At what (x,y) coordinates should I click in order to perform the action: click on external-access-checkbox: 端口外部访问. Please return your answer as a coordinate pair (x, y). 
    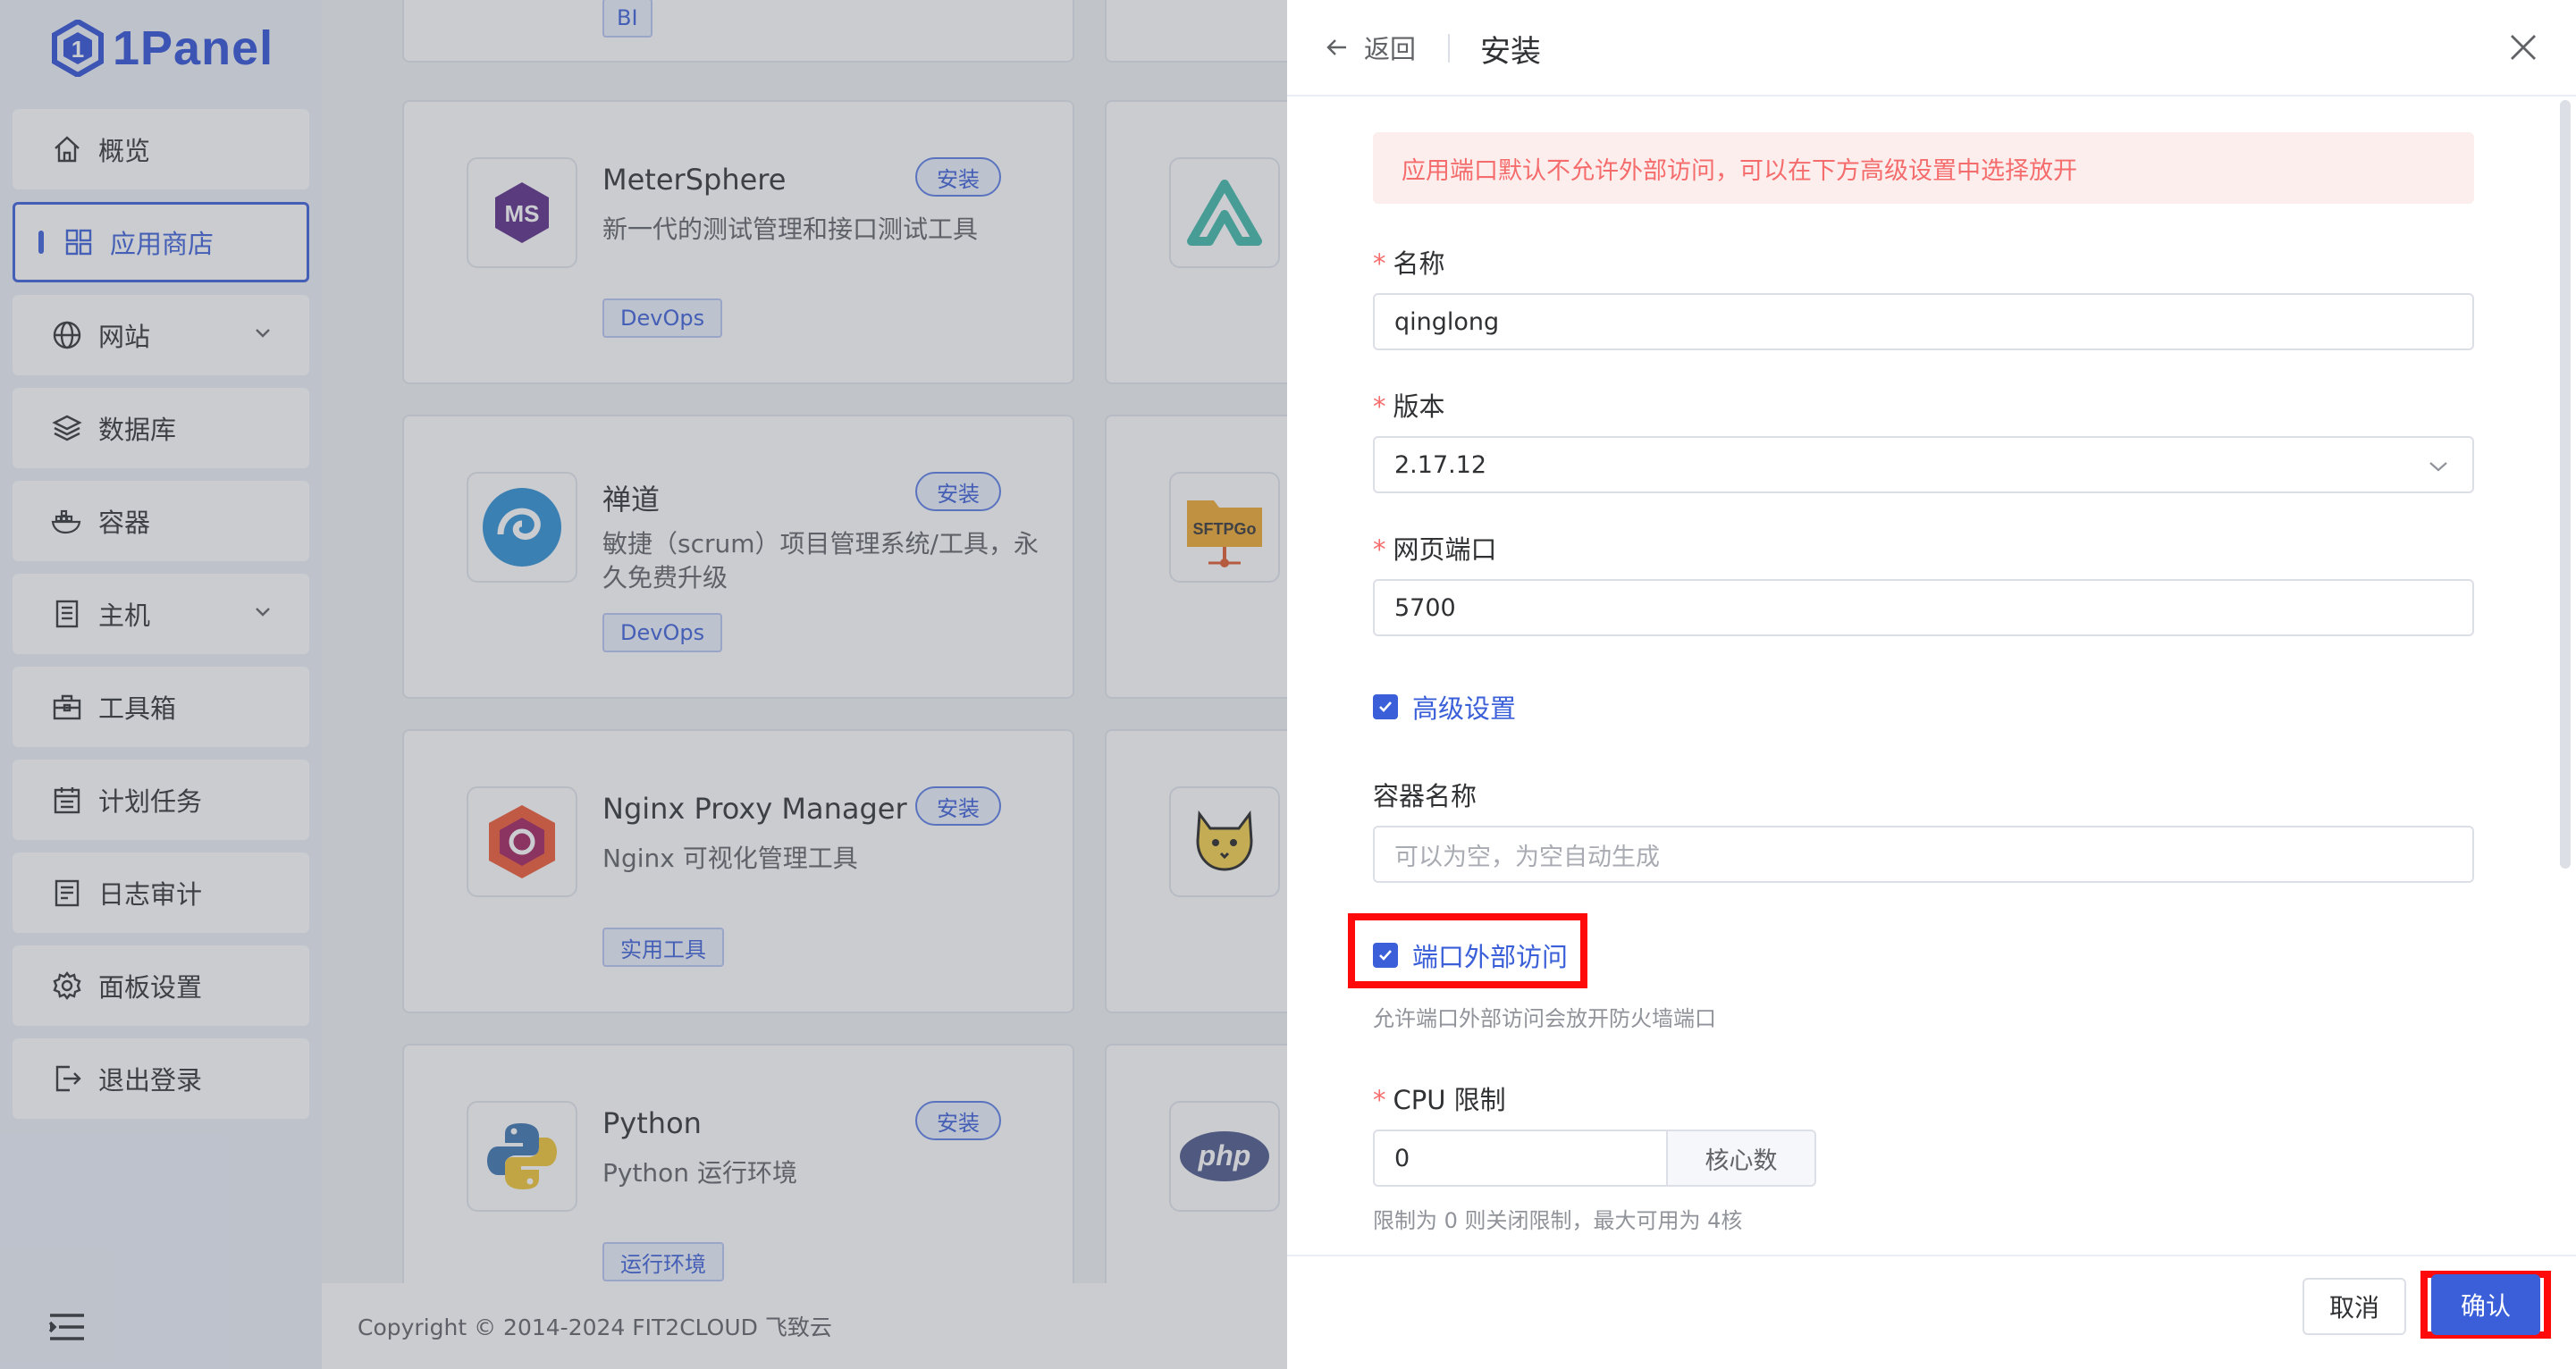
    Looking at the image, I should click on (1471, 955).